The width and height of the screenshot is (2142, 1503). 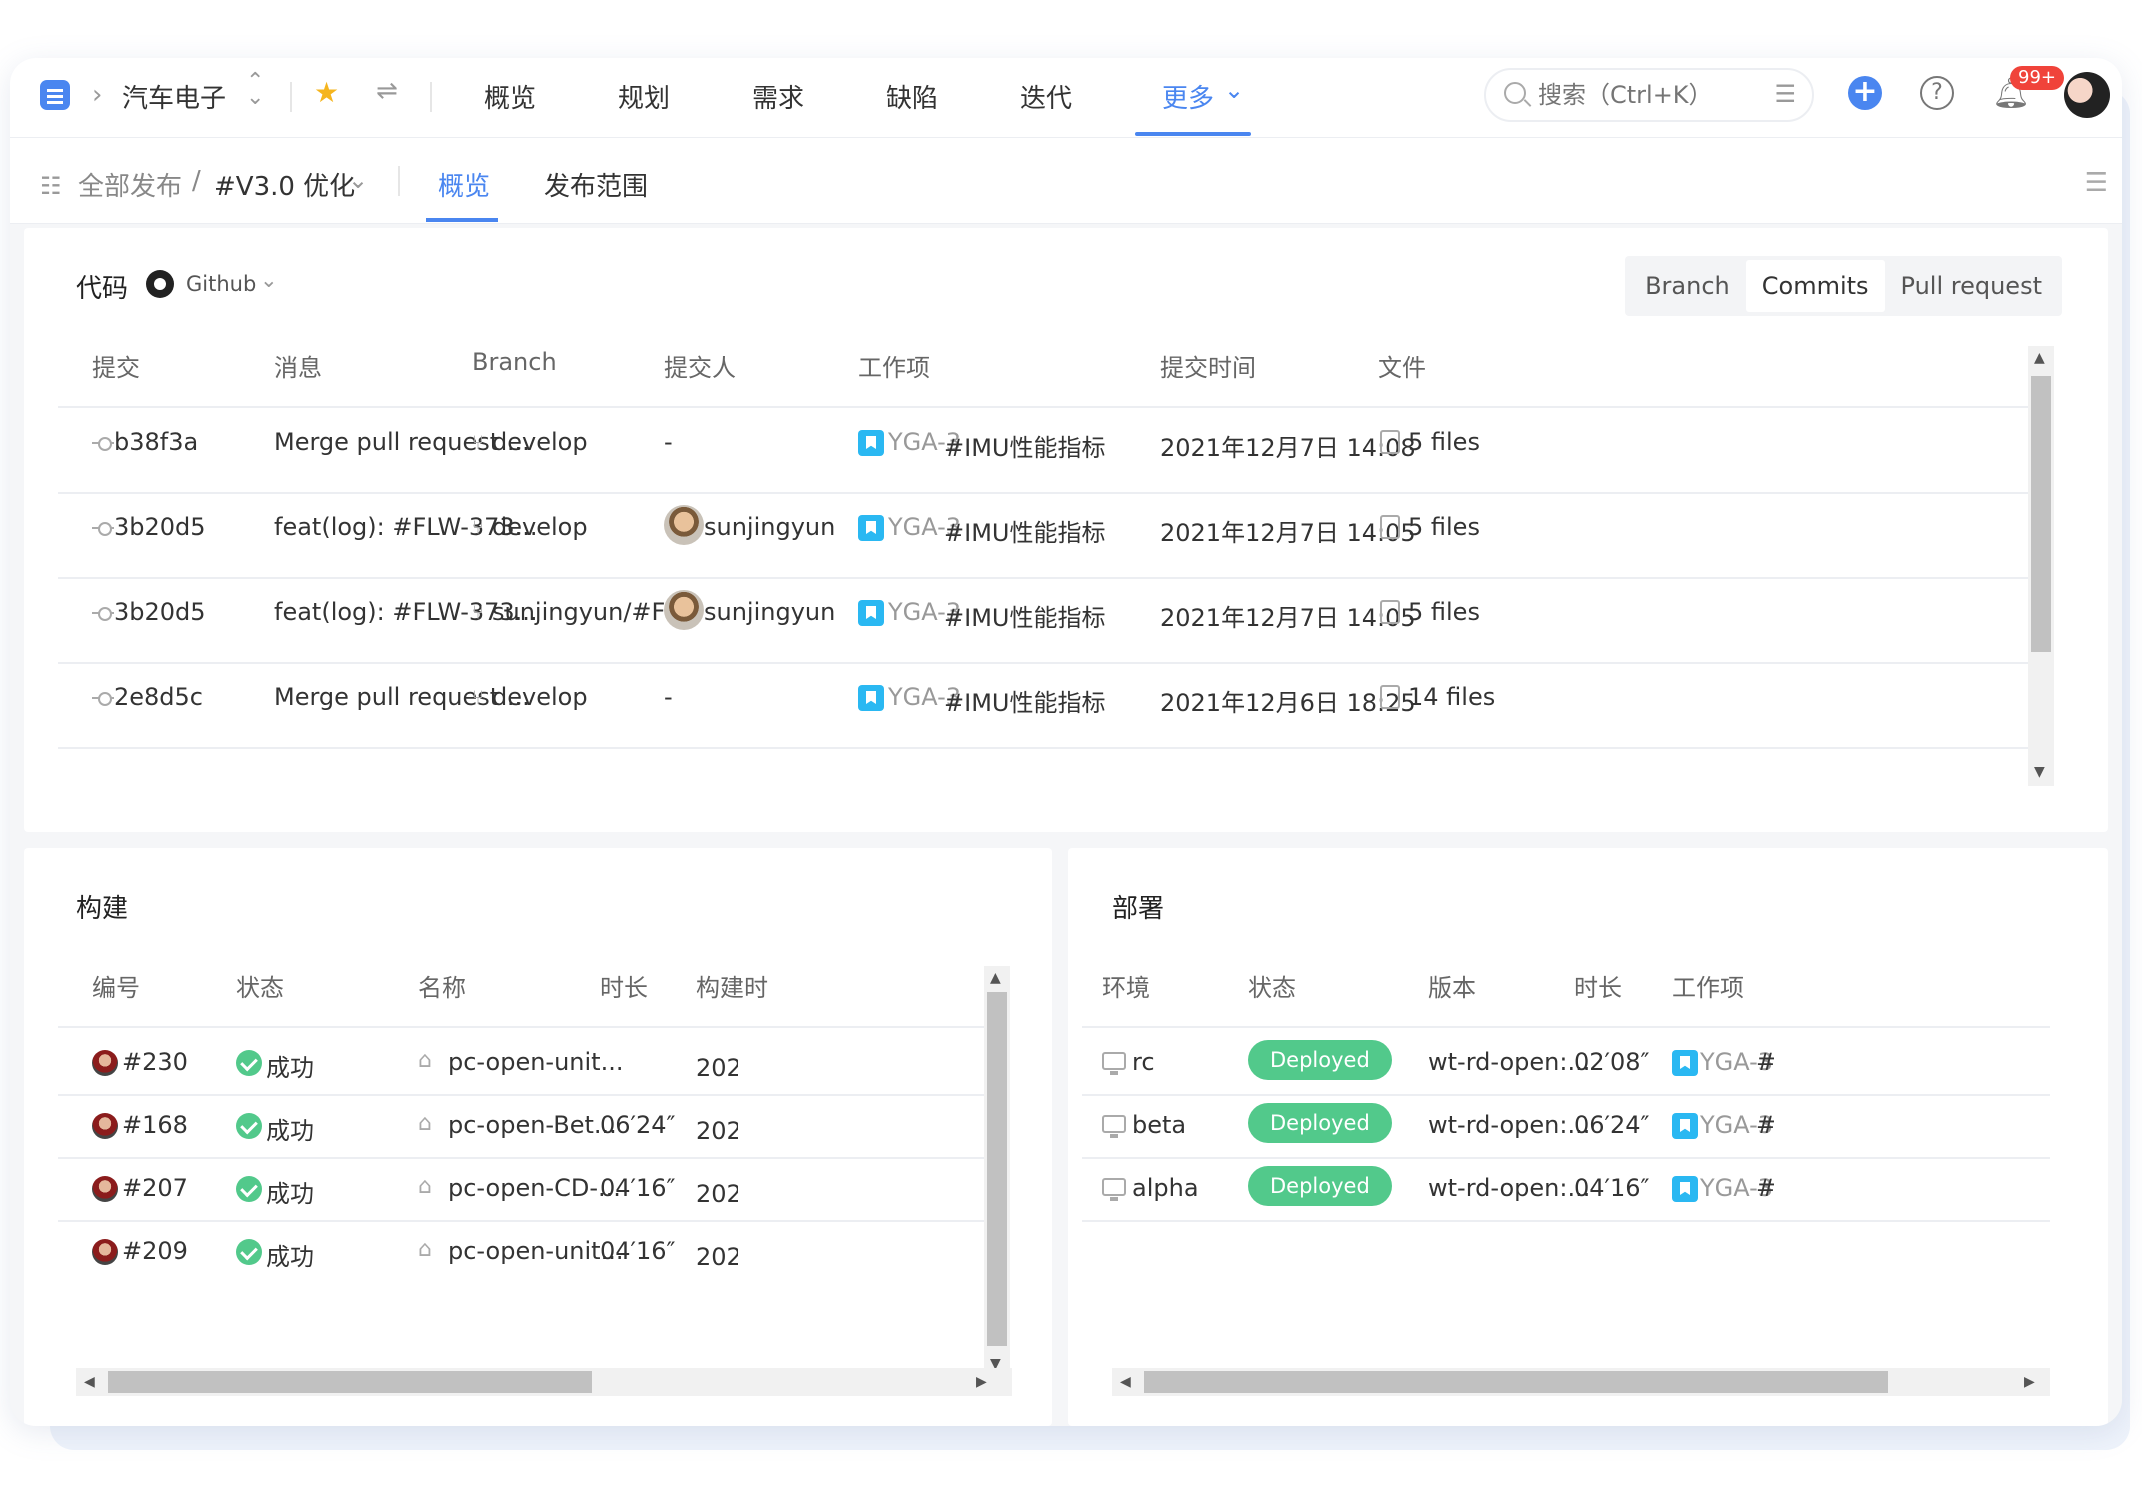 I want to click on column-header: 编号, so click(x=116, y=988).